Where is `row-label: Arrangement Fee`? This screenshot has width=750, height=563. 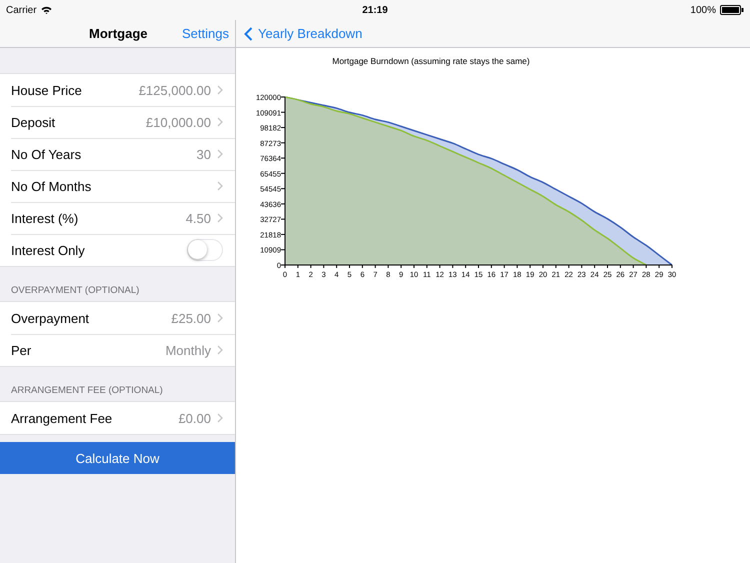 row-label: Arrangement Fee is located at coordinates (62, 418).